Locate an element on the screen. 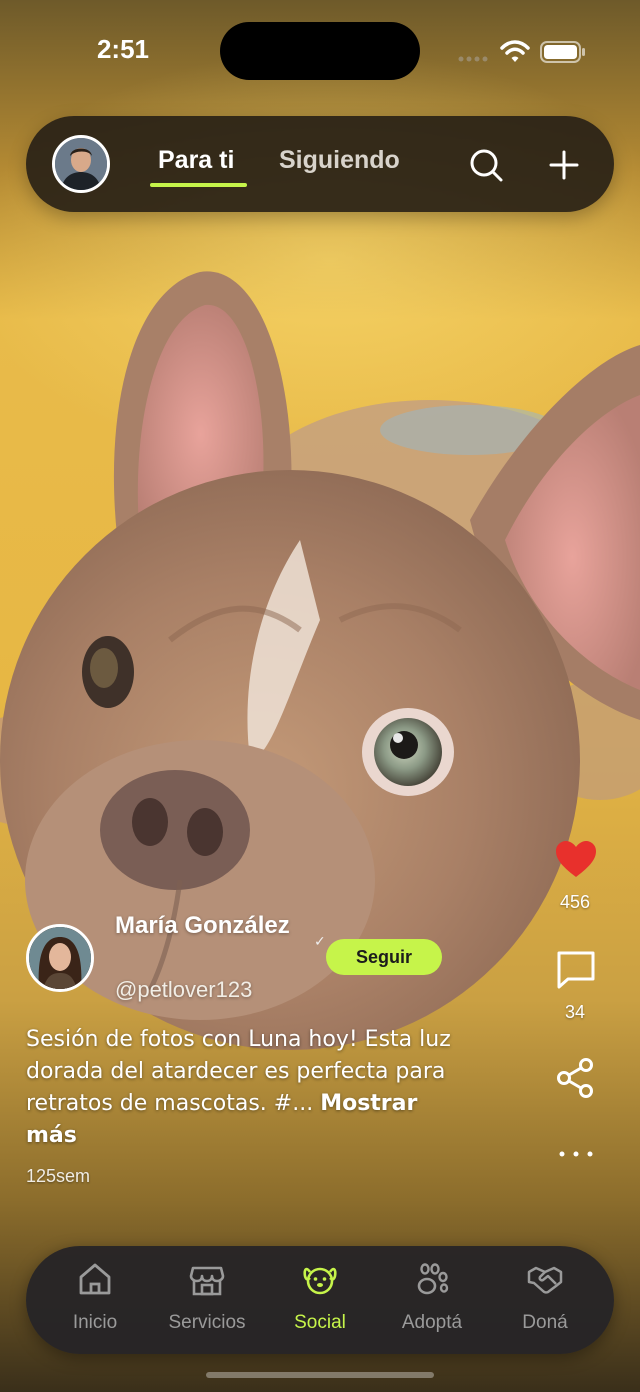 Image resolution: width=640 pixels, height=1392 pixels. tab-siguiendo: Siguiendo is located at coordinates (339, 160).